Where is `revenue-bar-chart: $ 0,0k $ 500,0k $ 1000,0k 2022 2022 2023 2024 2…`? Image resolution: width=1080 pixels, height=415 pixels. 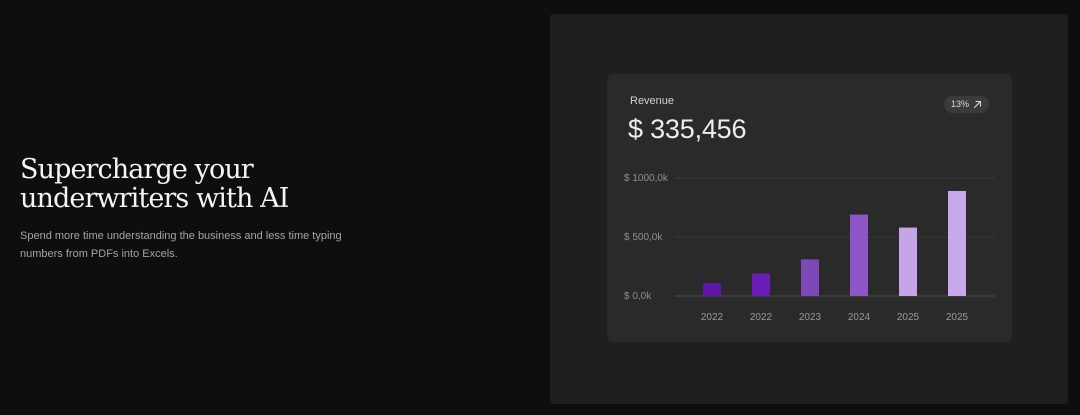 revenue-bar-chart: $ 0,0k $ 500,0k $ 1000,0k 2022 2022 2023 2024 2… is located at coordinates (809, 248).